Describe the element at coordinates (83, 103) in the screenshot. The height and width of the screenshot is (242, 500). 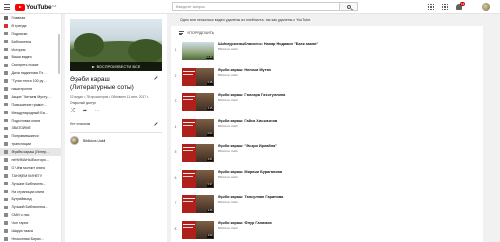
I see `access-selector: Открытый доступ` at that location.